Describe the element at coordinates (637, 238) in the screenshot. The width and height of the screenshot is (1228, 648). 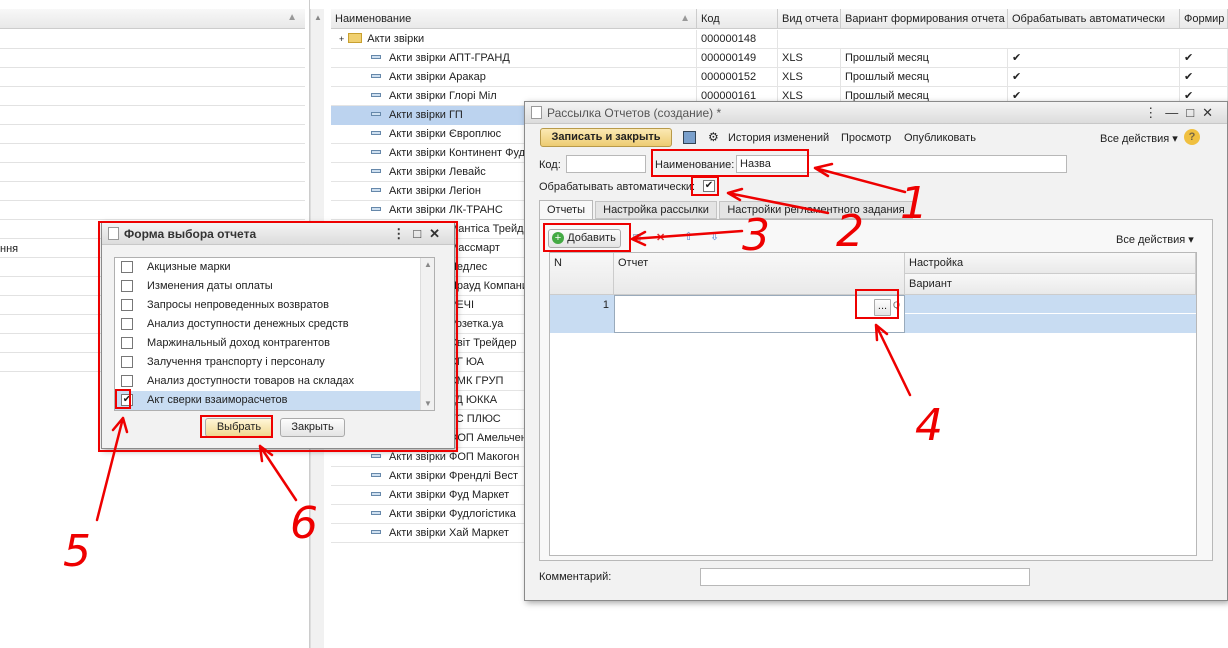
I see `copy-icon: ⧉` at that location.